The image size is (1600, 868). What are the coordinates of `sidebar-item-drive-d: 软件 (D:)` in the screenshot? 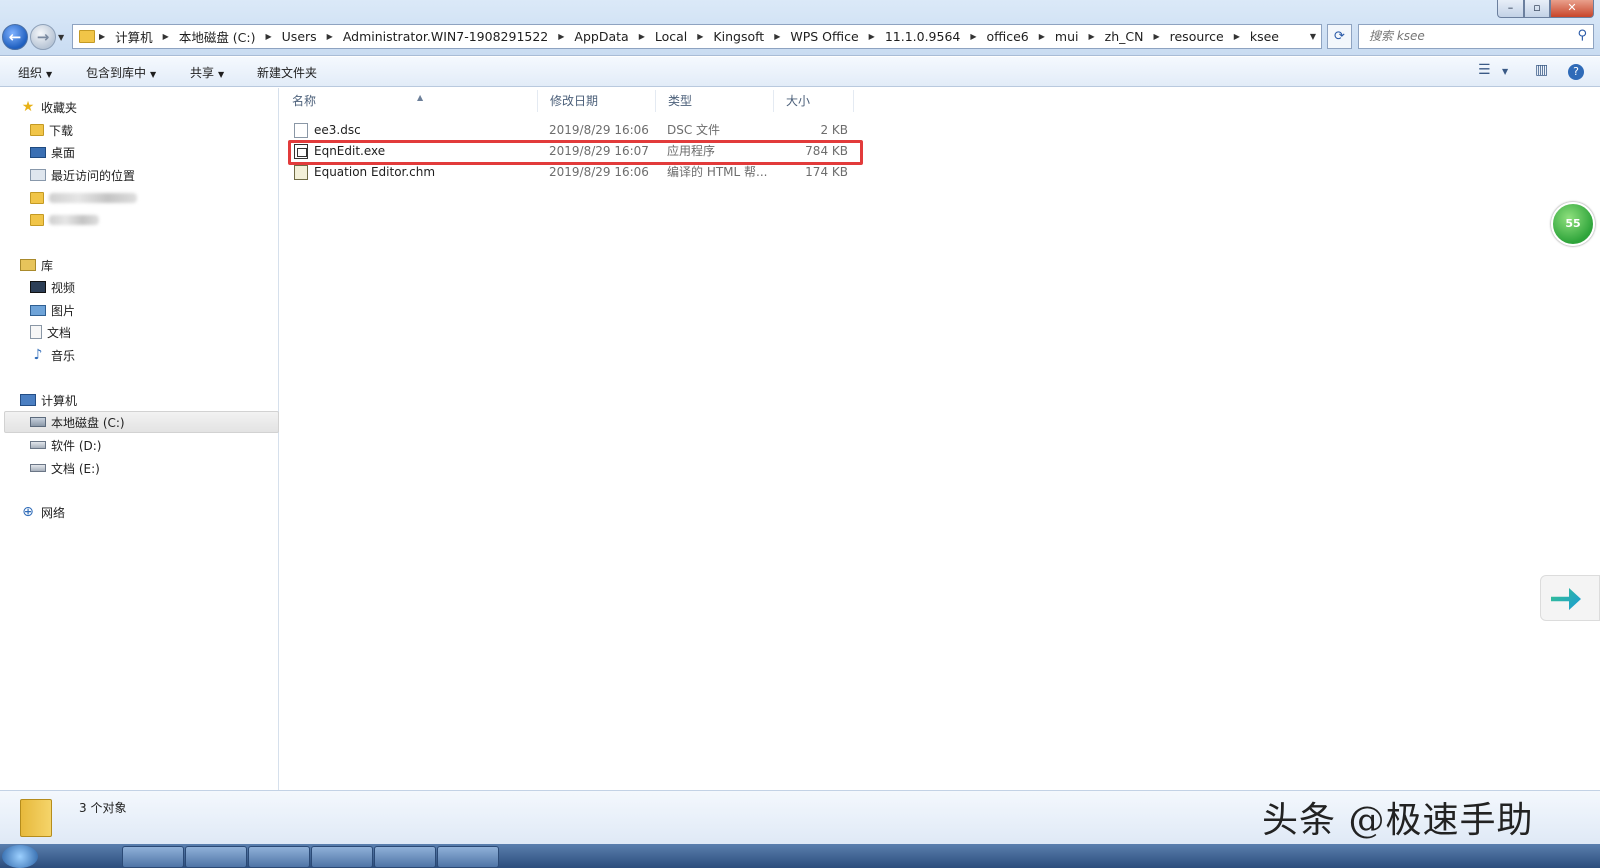 It's located at (65, 445).